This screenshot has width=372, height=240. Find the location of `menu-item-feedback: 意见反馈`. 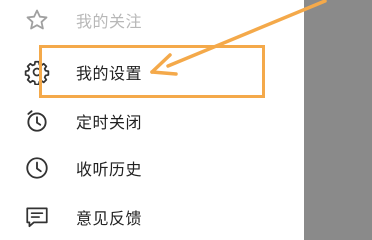

menu-item-feedback: 意见反馈 is located at coordinates (152, 217).